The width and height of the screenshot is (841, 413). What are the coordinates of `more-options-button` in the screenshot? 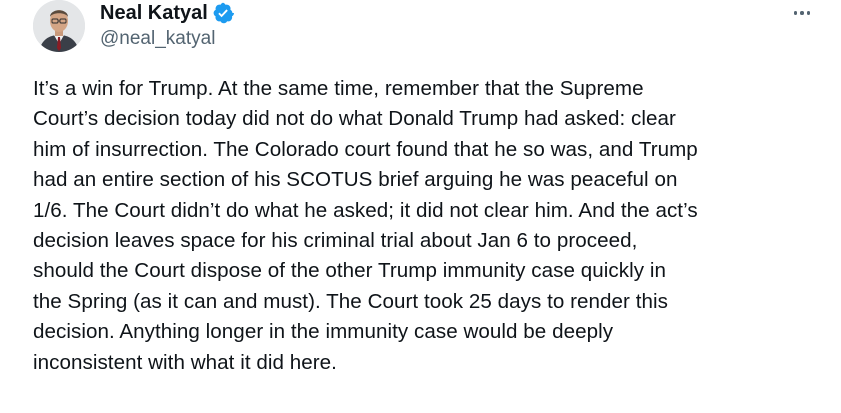 It's located at (802, 13).